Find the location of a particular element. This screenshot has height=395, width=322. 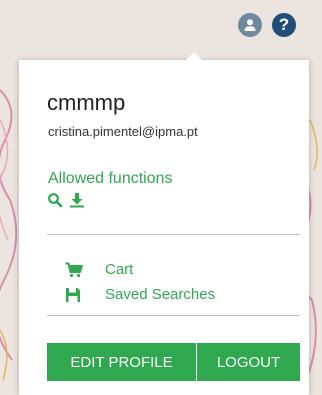

cart-icon is located at coordinates (76, 270).